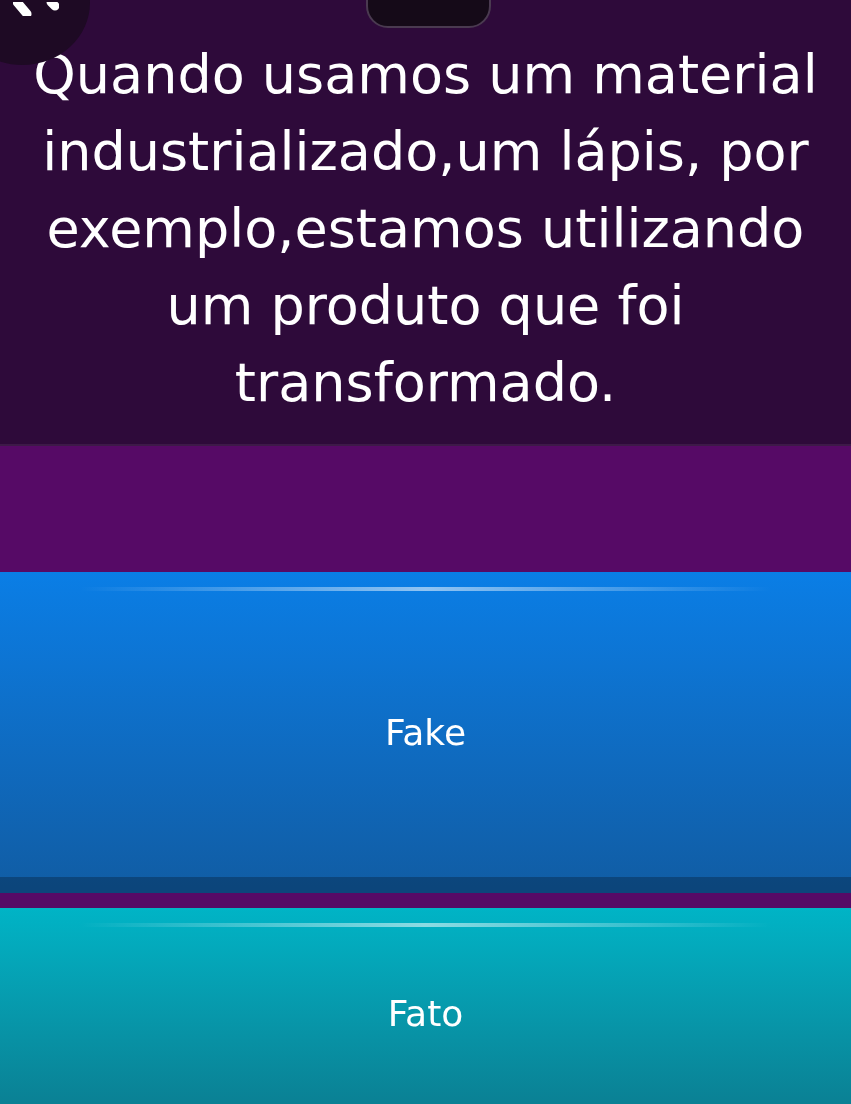 The width and height of the screenshot is (851, 1104). I want to click on close-icon, so click(36, 9).